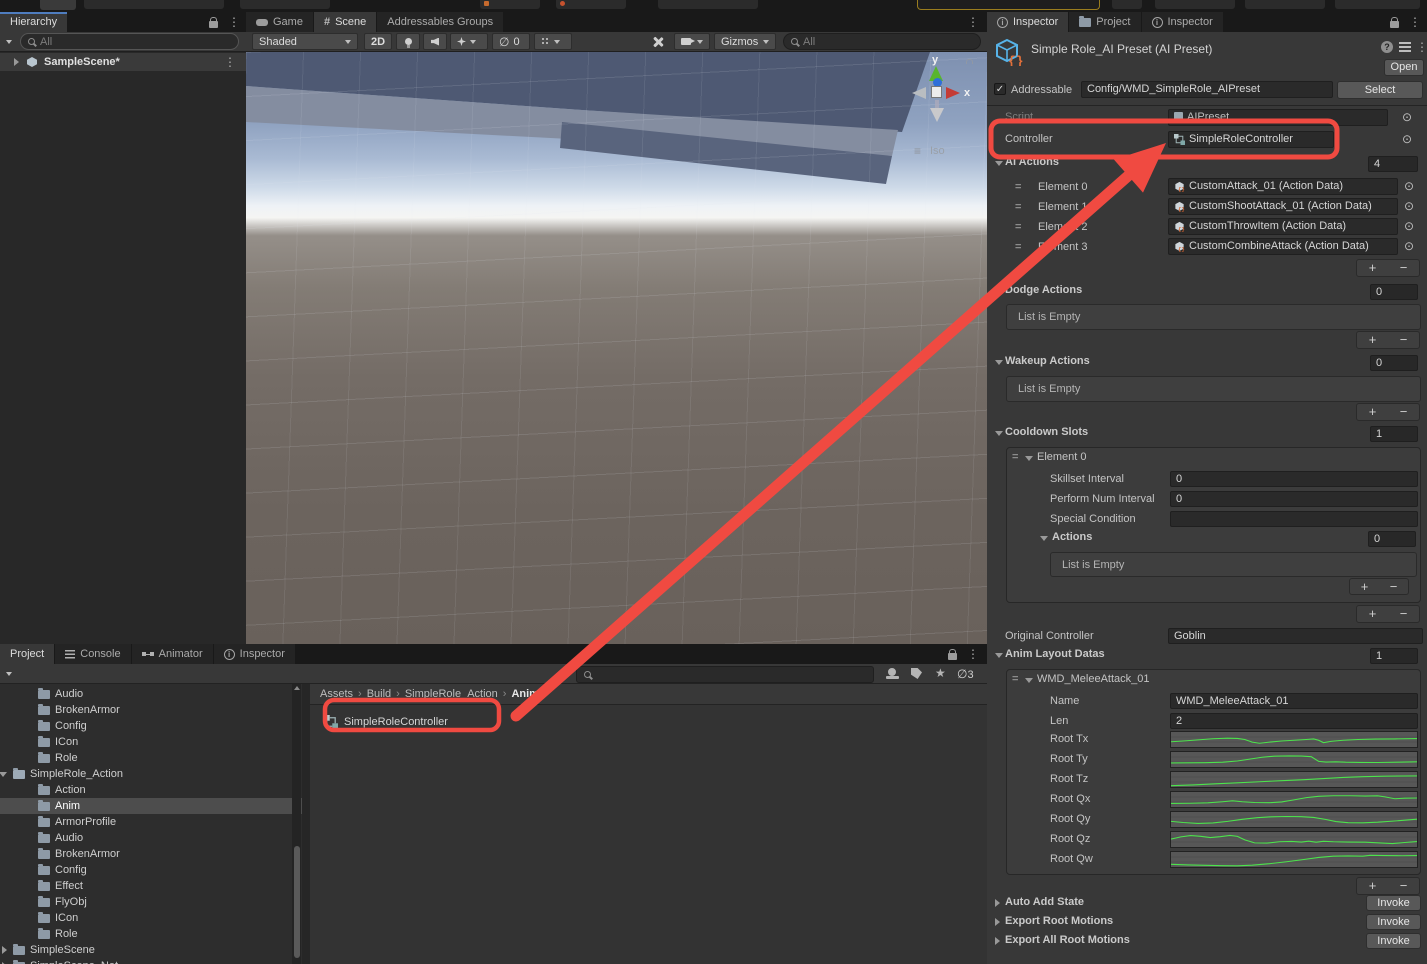  I want to click on camera-dropdown, so click(692, 41).